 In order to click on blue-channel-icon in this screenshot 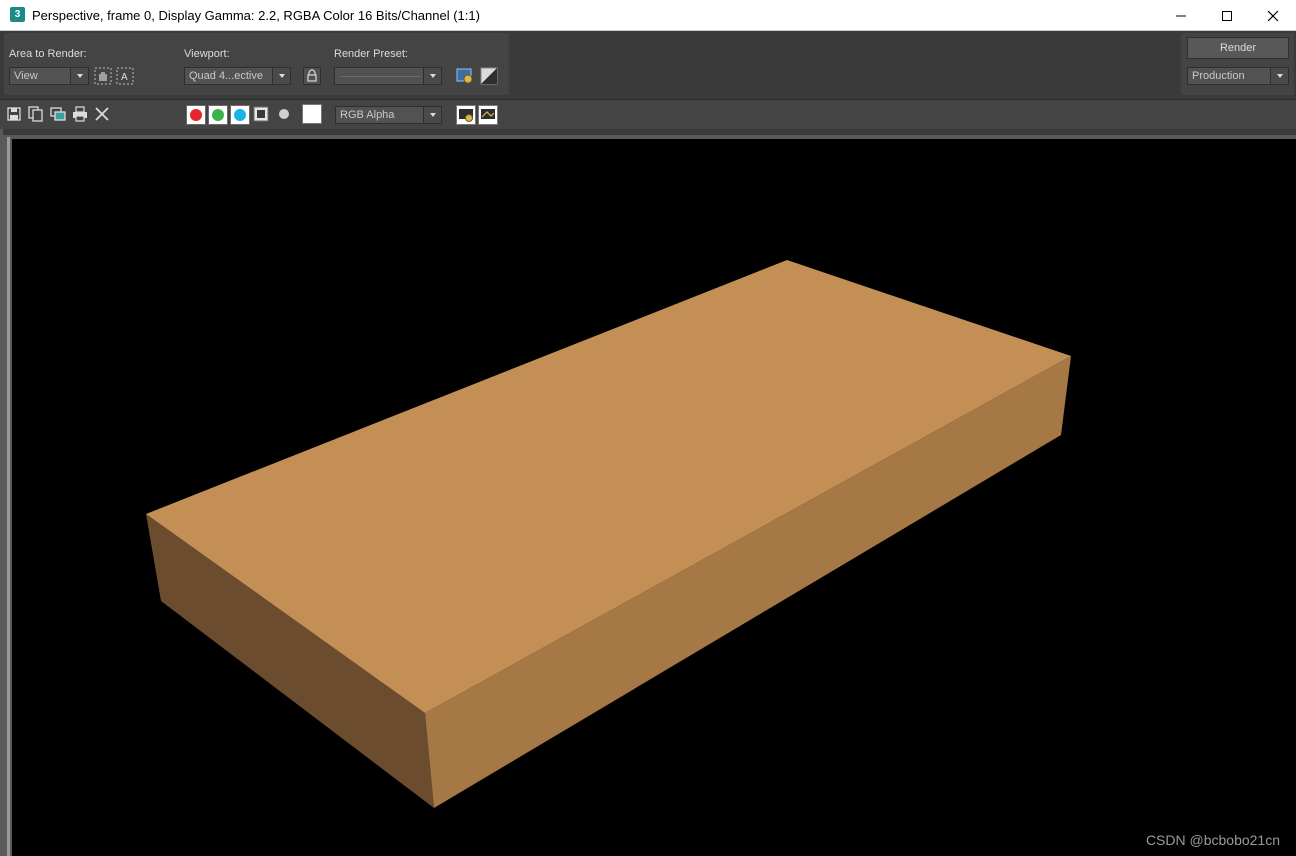, I will do `click(240, 115)`.